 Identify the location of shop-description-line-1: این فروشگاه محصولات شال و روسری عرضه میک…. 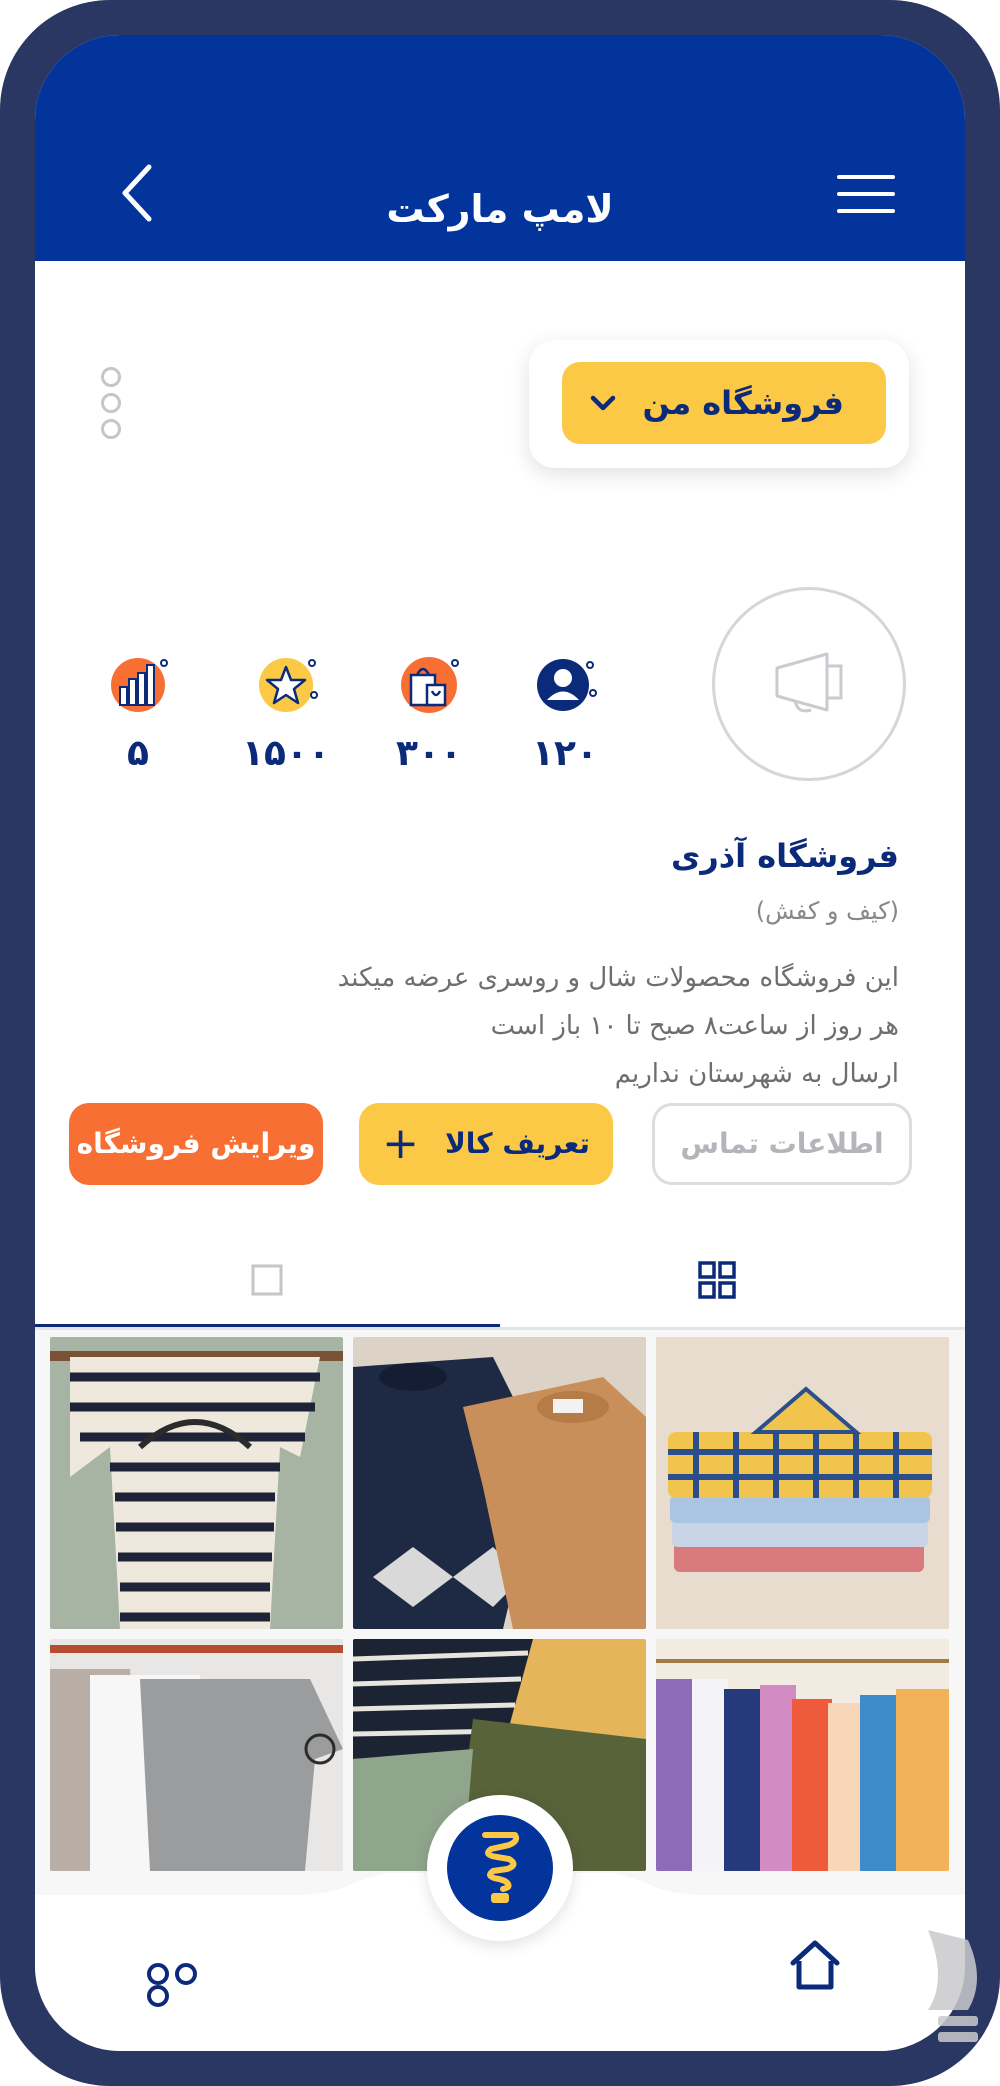
(618, 978).